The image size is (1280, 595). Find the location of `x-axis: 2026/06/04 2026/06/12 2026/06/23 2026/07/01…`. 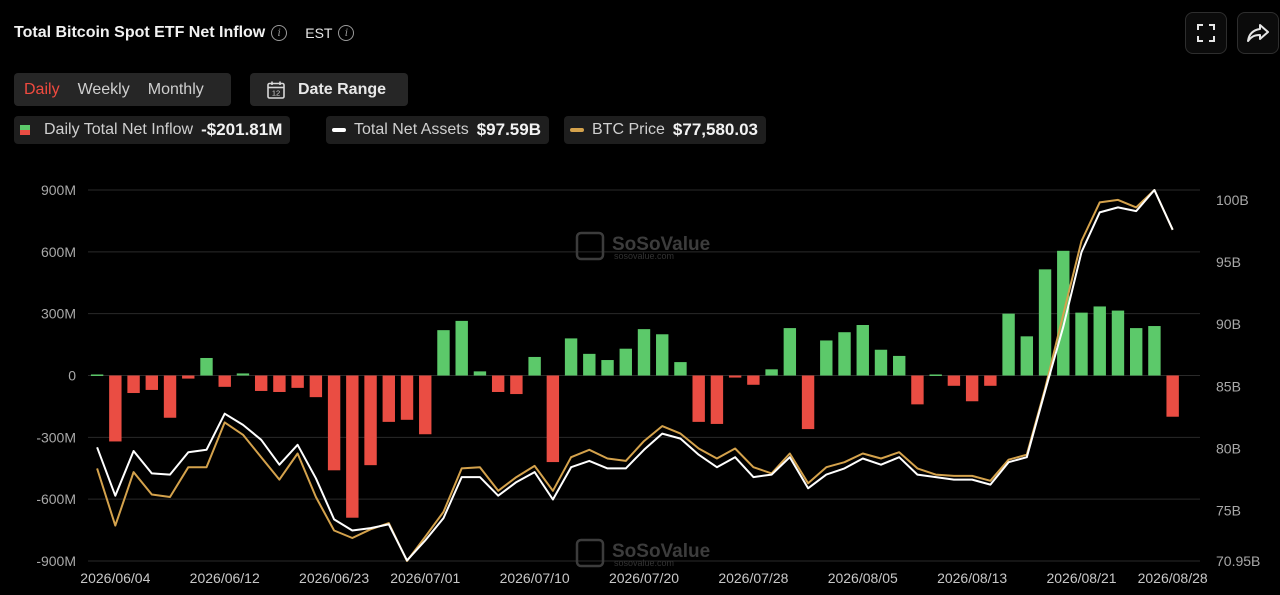

x-axis: 2026/06/04 2026/06/12 2026/06/23 2026/07/01… is located at coordinates (644, 578).